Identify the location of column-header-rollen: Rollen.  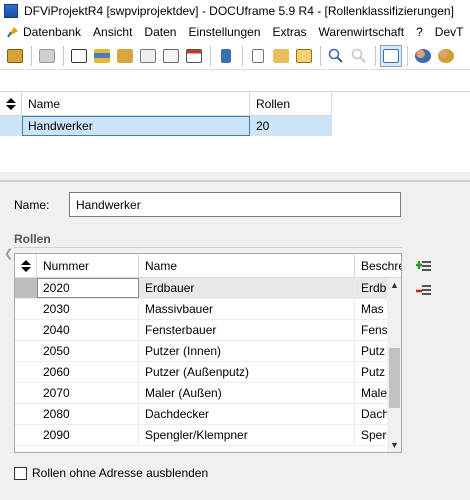
(291, 104).